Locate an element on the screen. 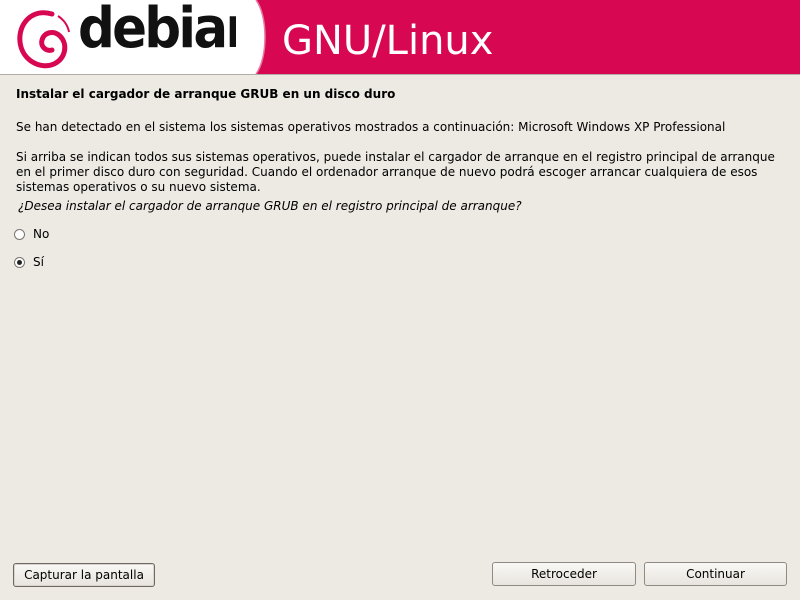 Image resolution: width=800 pixels, height=600 pixels. radio-yes is located at coordinates (19, 262).